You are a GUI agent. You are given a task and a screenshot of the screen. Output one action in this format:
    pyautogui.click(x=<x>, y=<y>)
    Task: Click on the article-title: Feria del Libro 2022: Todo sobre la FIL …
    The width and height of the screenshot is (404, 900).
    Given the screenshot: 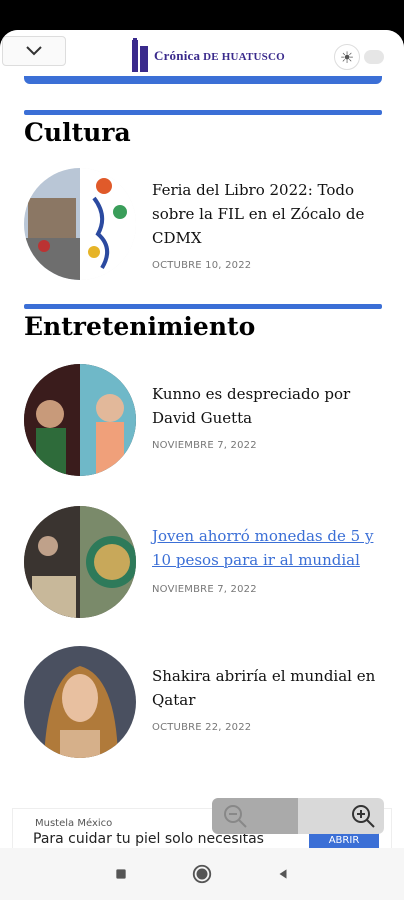 What is the action you would take?
    pyautogui.click(x=268, y=214)
    